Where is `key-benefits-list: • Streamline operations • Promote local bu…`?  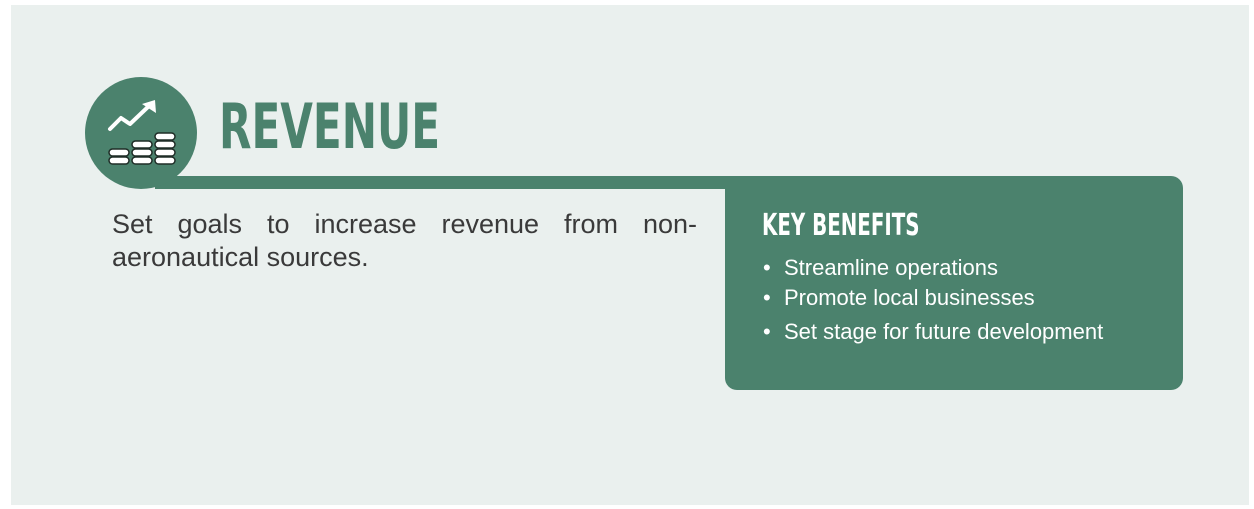
key-benefits-list: • Streamline operations • Promote local bu… is located at coordinates (932, 302).